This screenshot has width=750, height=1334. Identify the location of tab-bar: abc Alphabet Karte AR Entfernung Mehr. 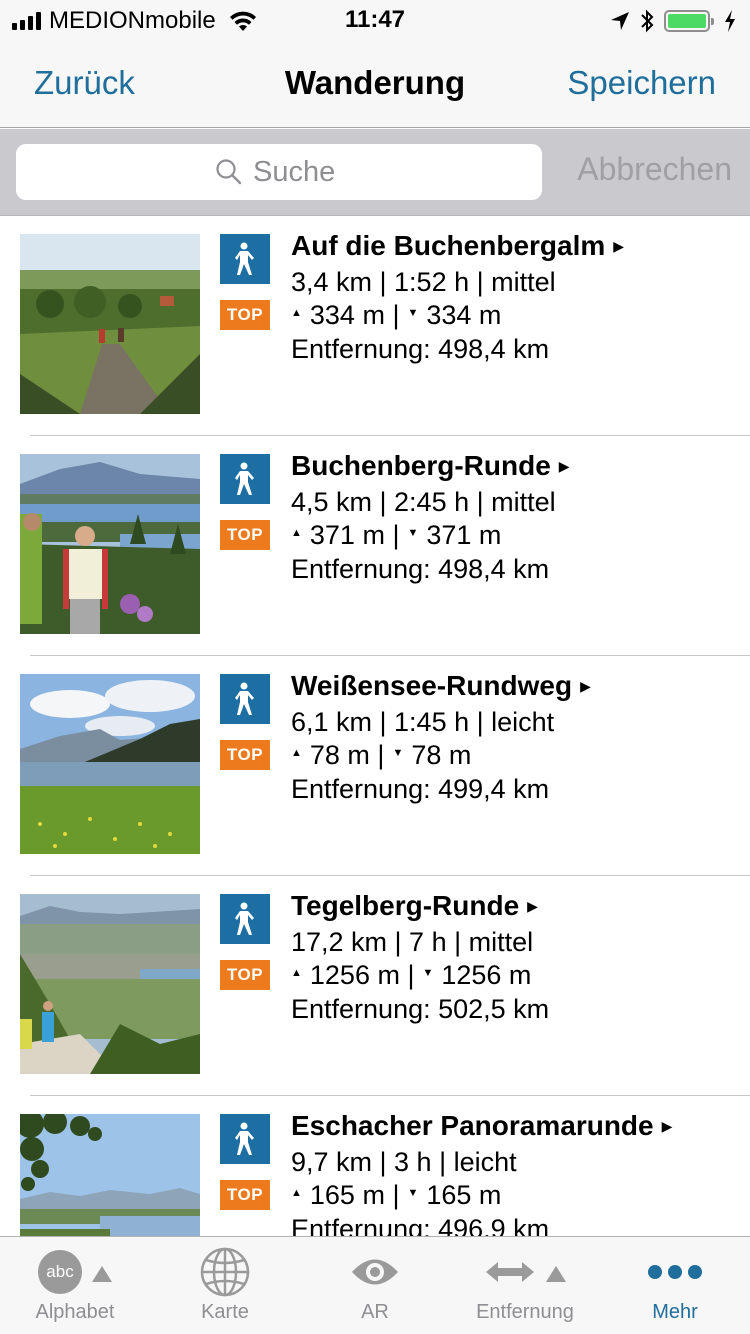
(375, 1285).